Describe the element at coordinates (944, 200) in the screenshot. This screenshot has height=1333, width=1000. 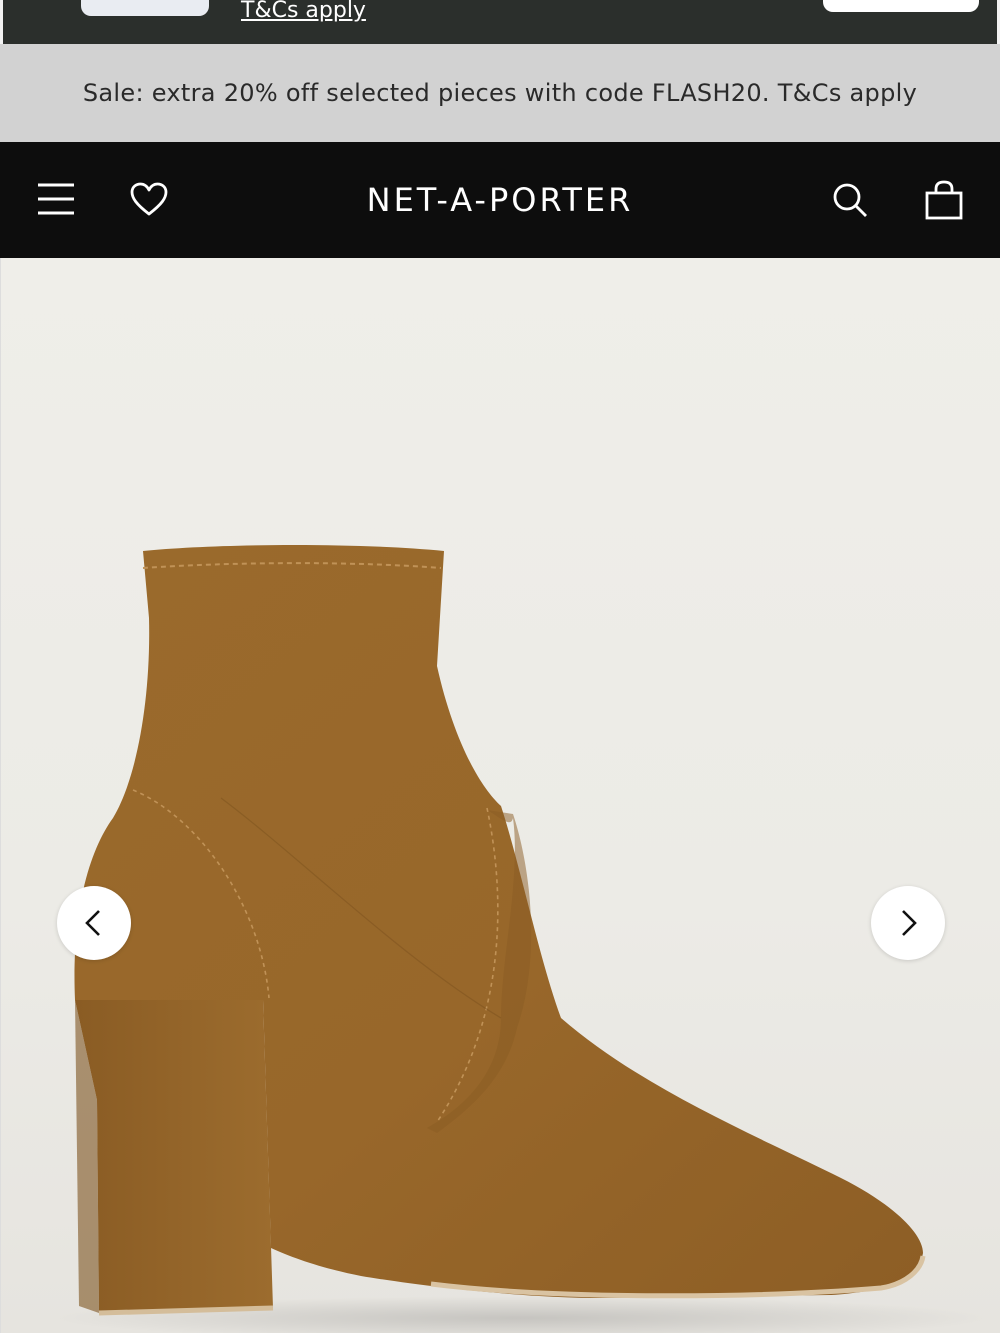
I see `shopping-bag-icon` at that location.